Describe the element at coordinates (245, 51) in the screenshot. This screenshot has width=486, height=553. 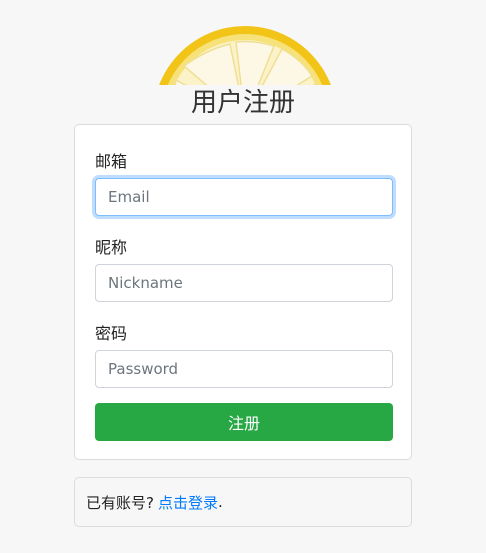
I see `lemon-slice-logo` at that location.